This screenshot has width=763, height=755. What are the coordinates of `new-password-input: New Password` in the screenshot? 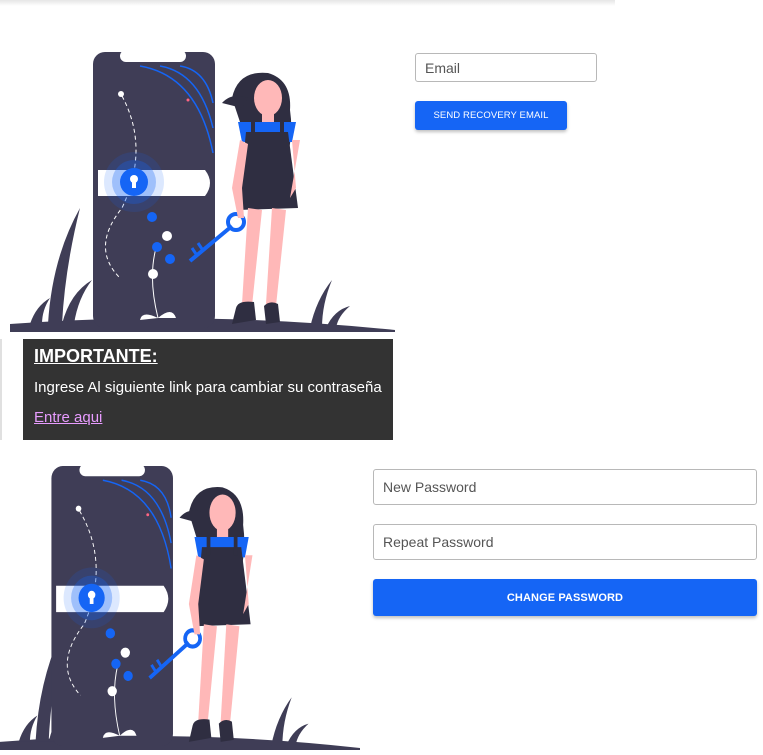 It's located at (565, 487).